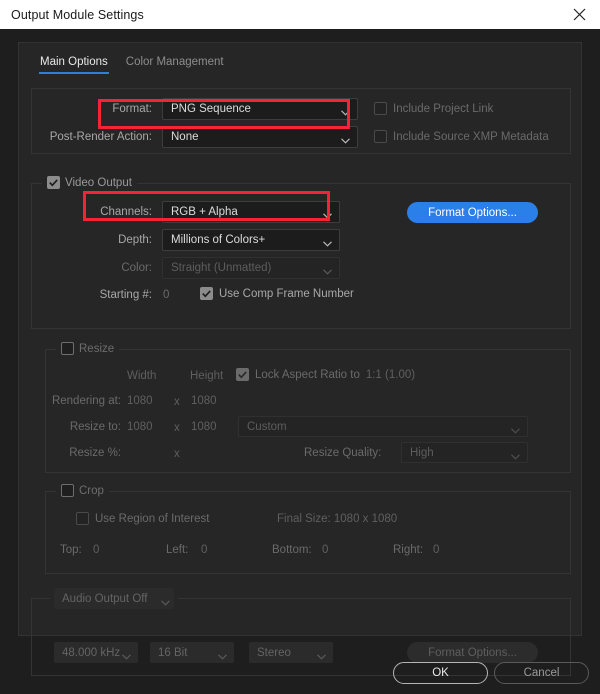  What do you see at coordinates (292, 550) in the screenshot?
I see `crop-bottom-label: Bottom:` at bounding box center [292, 550].